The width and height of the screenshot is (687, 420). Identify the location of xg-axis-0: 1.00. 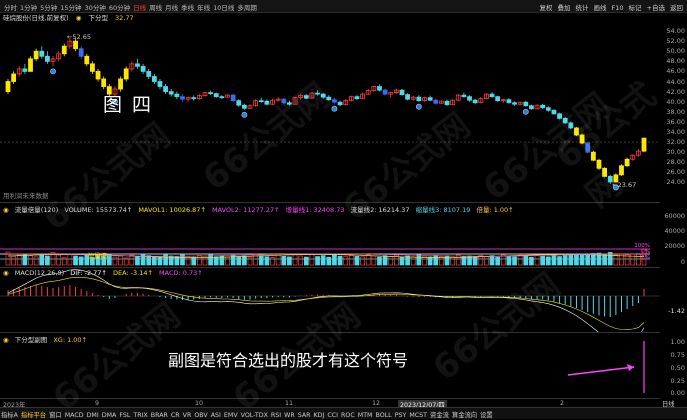
(677, 342).